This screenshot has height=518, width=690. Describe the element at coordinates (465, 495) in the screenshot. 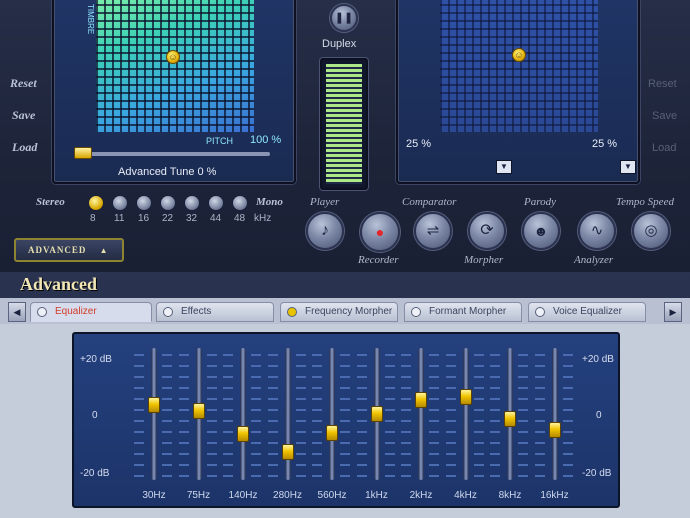

I see `eq-band-label: 4kHz` at that location.